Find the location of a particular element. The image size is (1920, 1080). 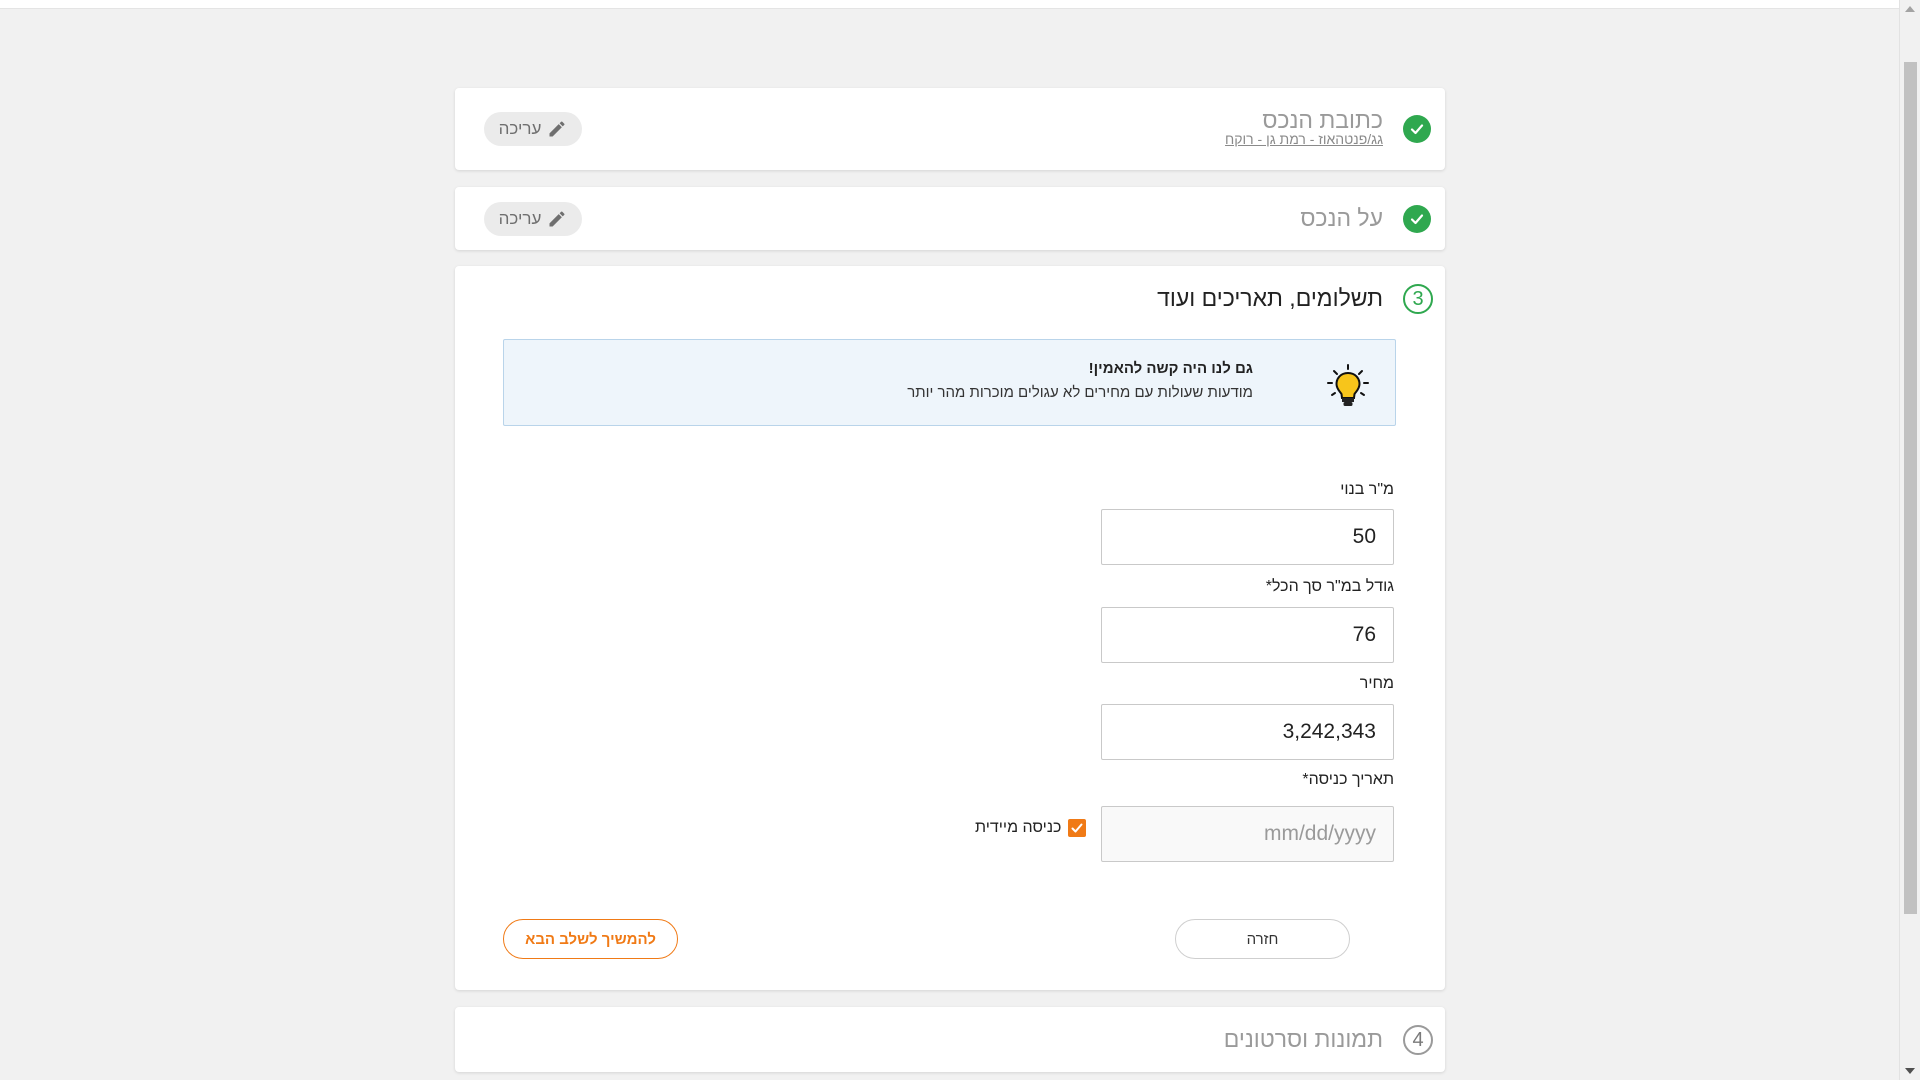

checkbox-checked-icon is located at coordinates (1077, 828).